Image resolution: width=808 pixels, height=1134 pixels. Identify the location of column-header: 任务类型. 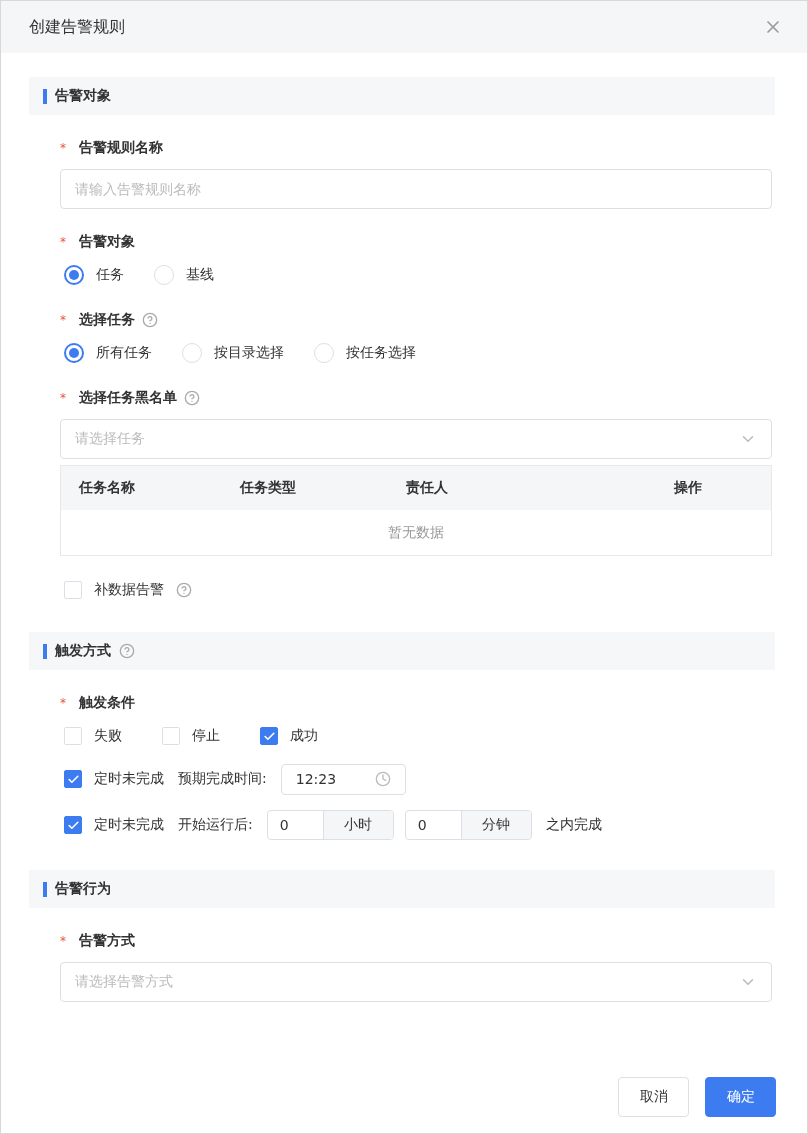
(267, 488).